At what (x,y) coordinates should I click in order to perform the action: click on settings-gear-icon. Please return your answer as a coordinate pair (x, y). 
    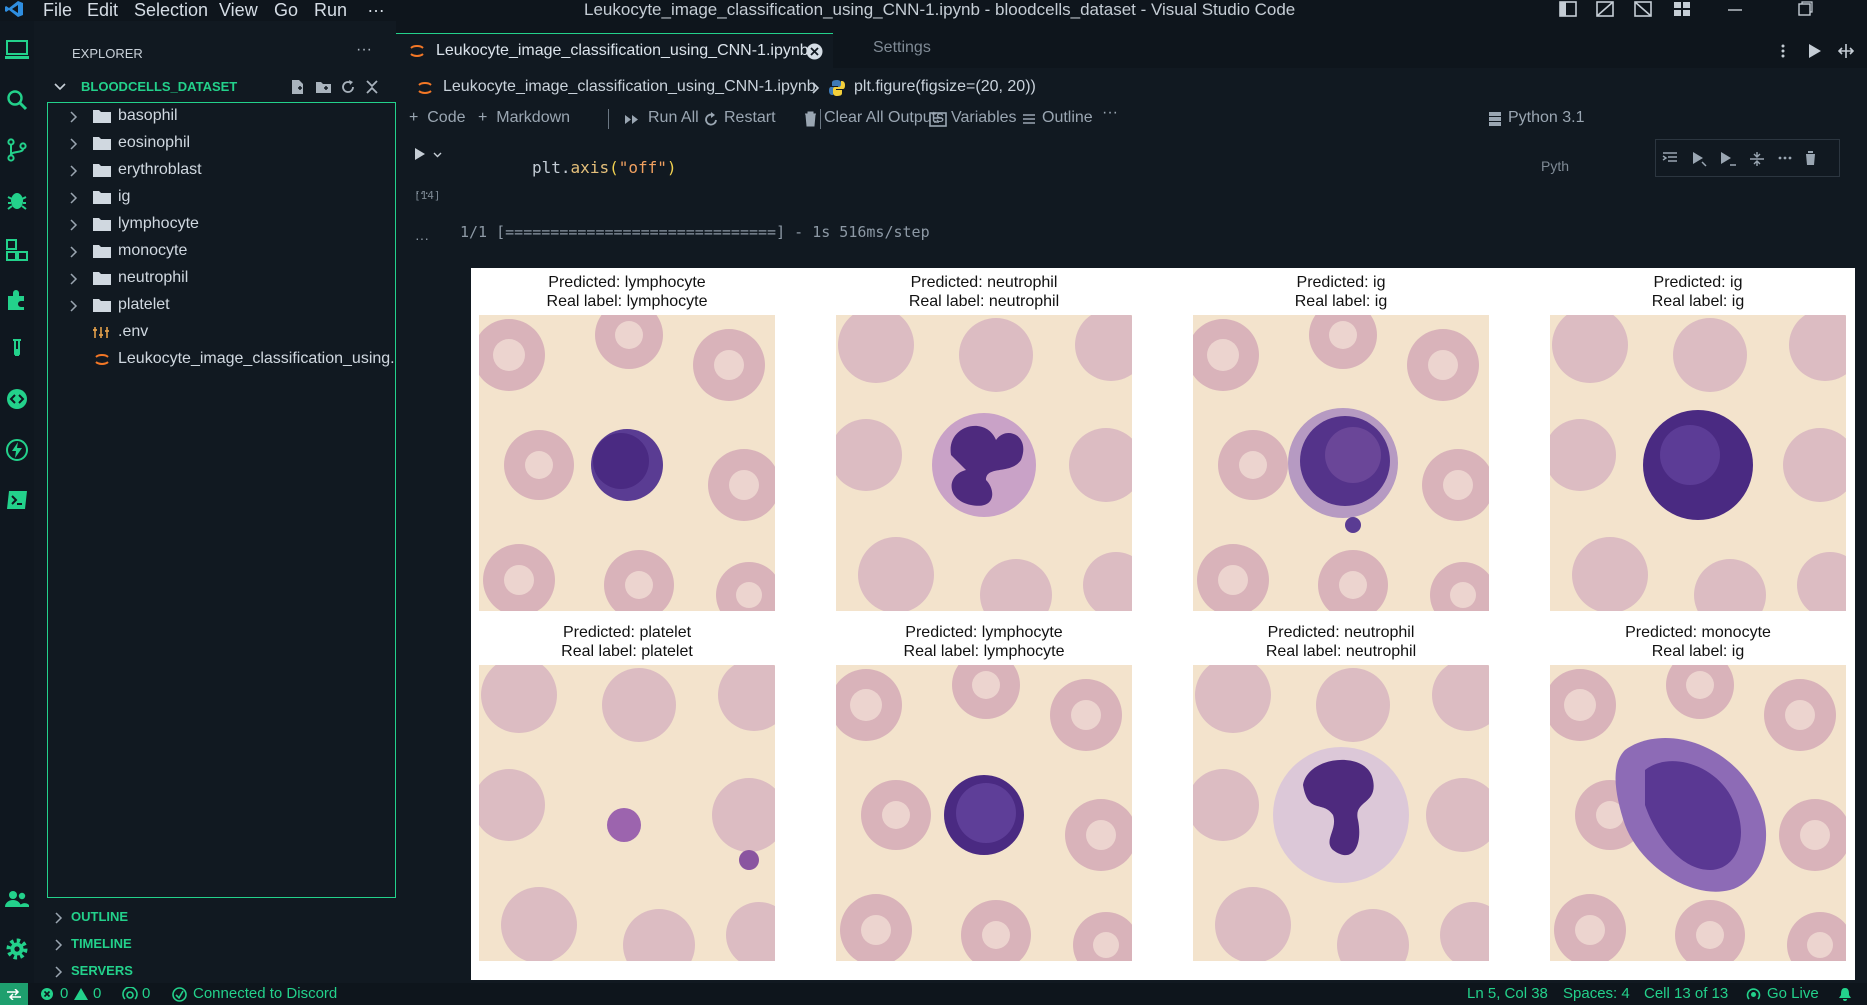
    Looking at the image, I should click on (17, 949).